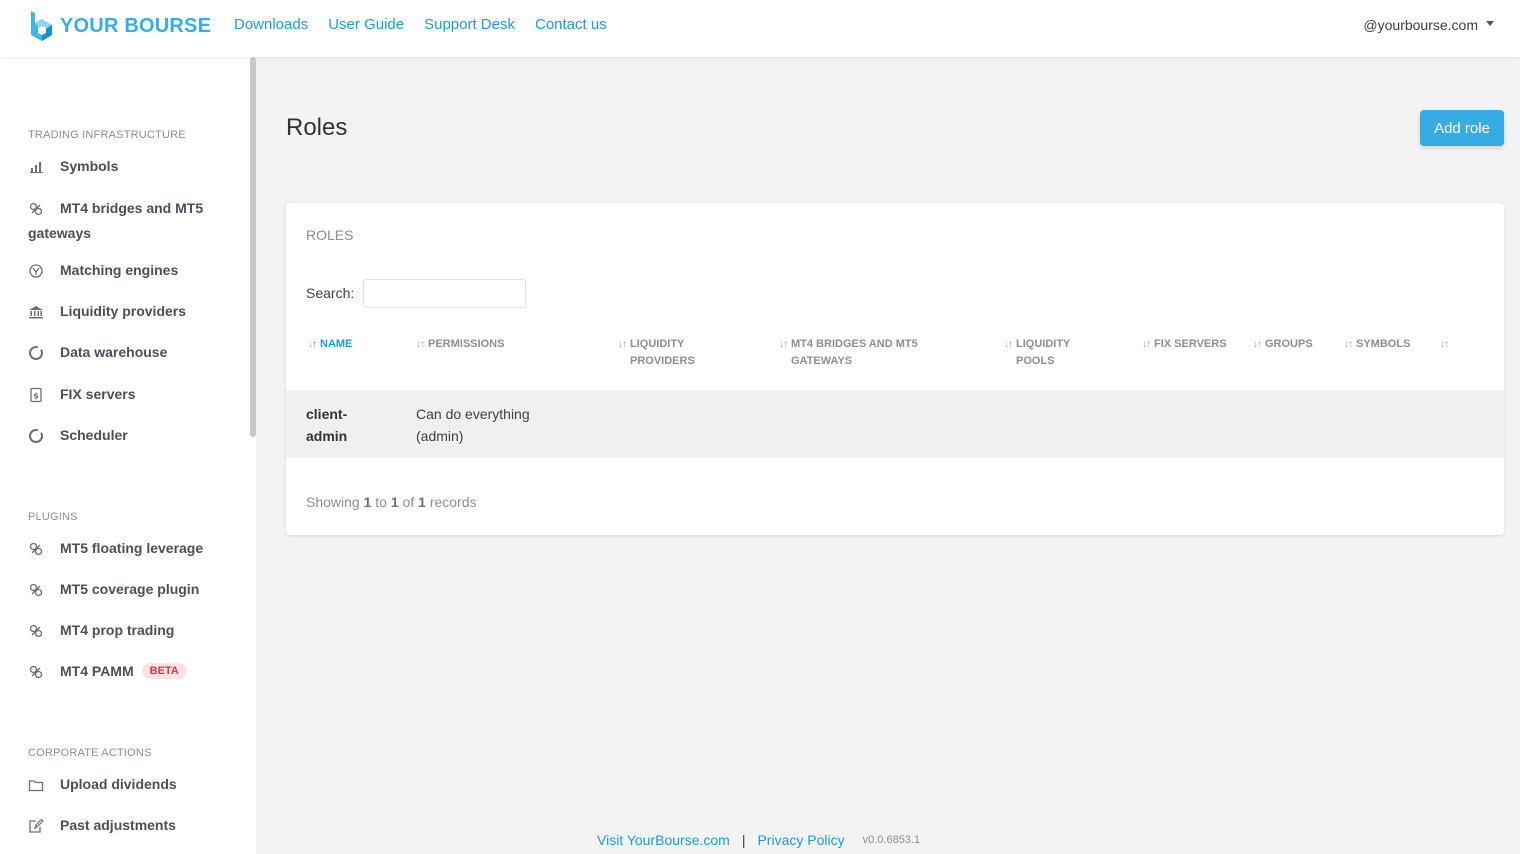 This screenshot has height=854, width=1520. I want to click on your-bourse-logo-icon, so click(41, 26).